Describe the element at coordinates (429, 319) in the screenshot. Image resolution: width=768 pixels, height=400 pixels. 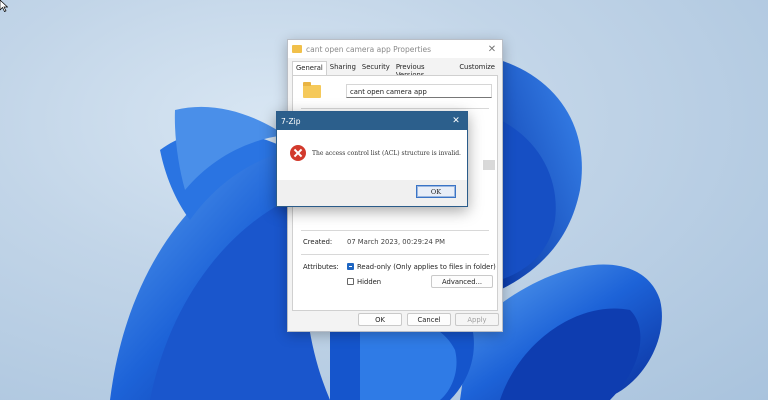
I see `cancel-button: Cancel` at that location.